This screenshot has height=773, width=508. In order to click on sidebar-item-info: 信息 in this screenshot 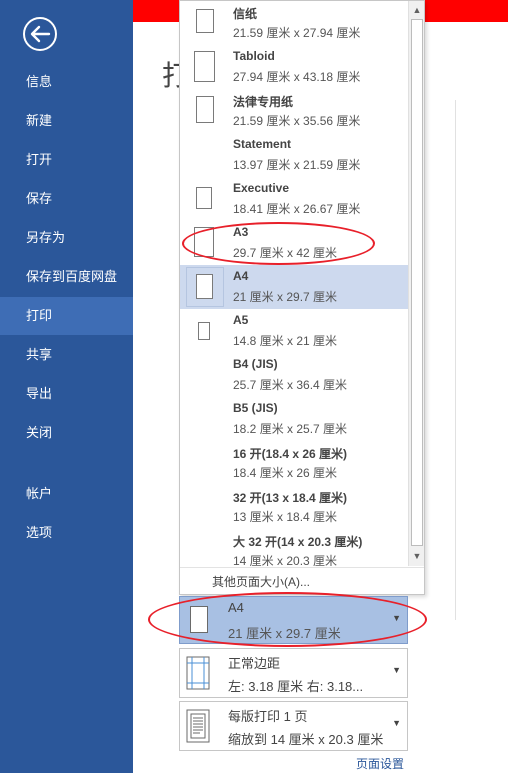, I will do `click(66, 82)`.